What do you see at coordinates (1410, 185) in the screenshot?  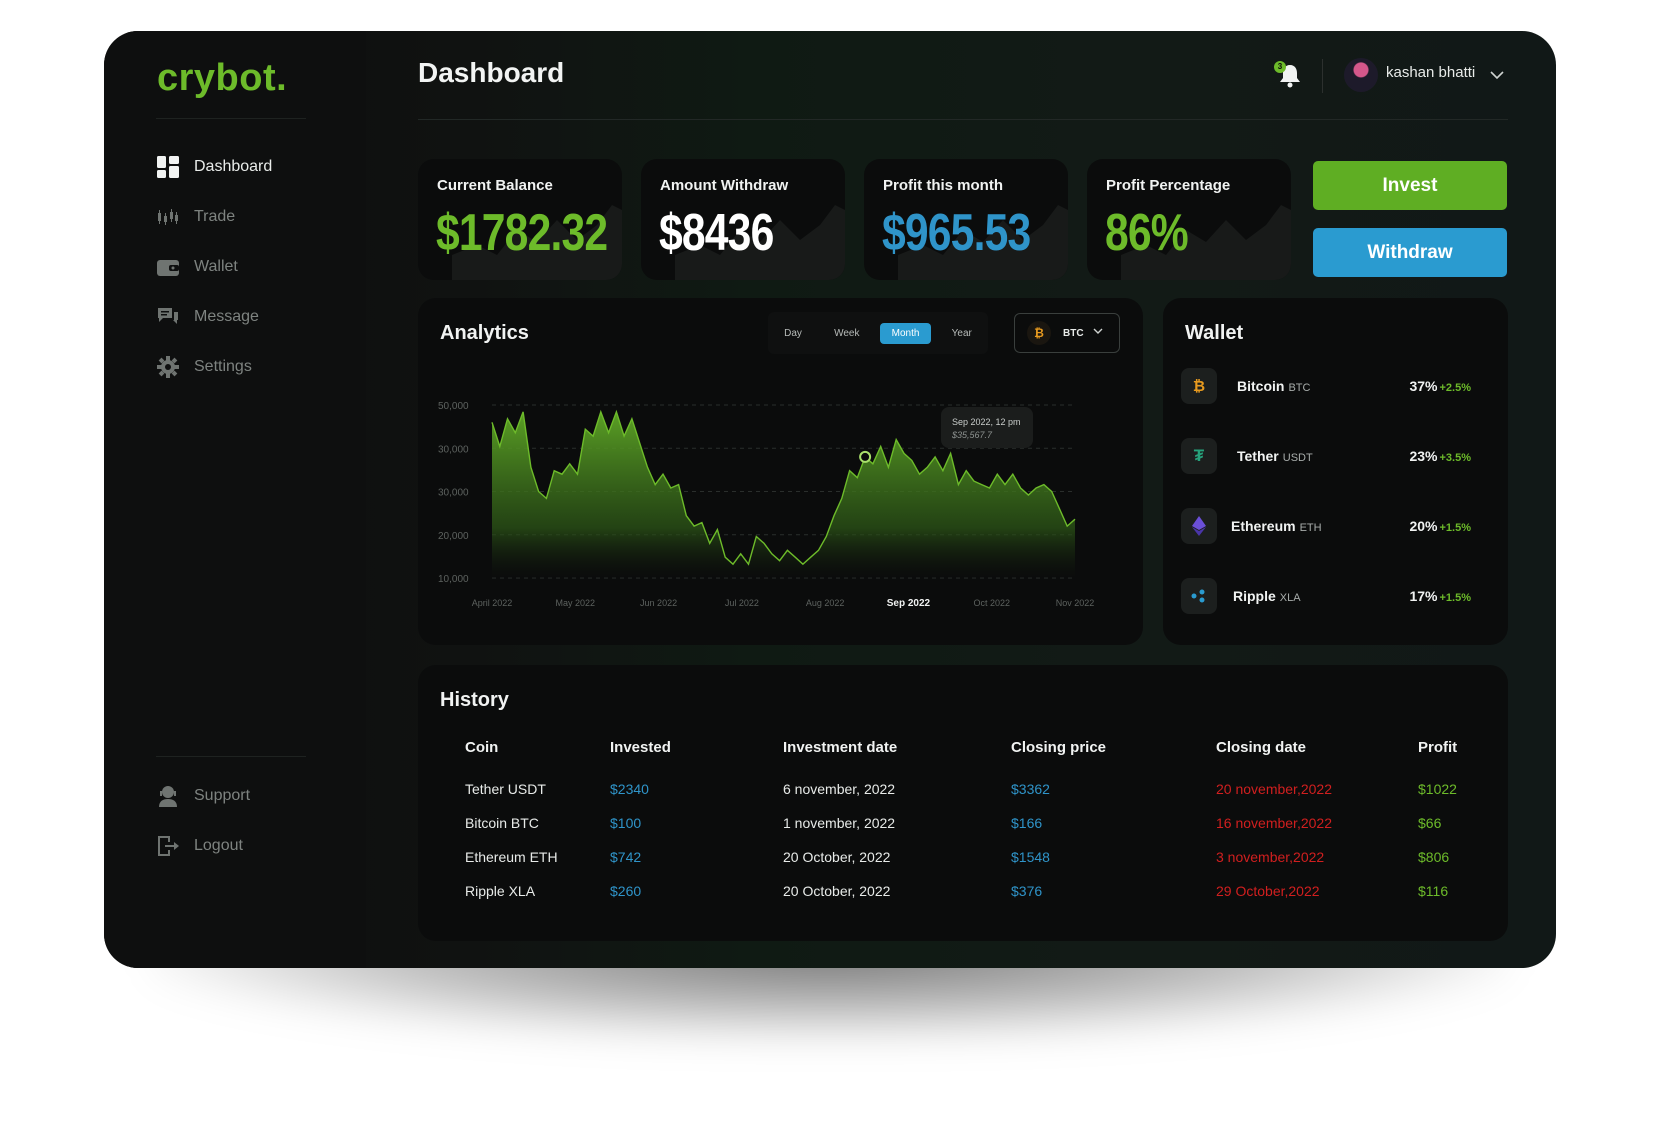 I see `invest-button: Invest` at bounding box center [1410, 185].